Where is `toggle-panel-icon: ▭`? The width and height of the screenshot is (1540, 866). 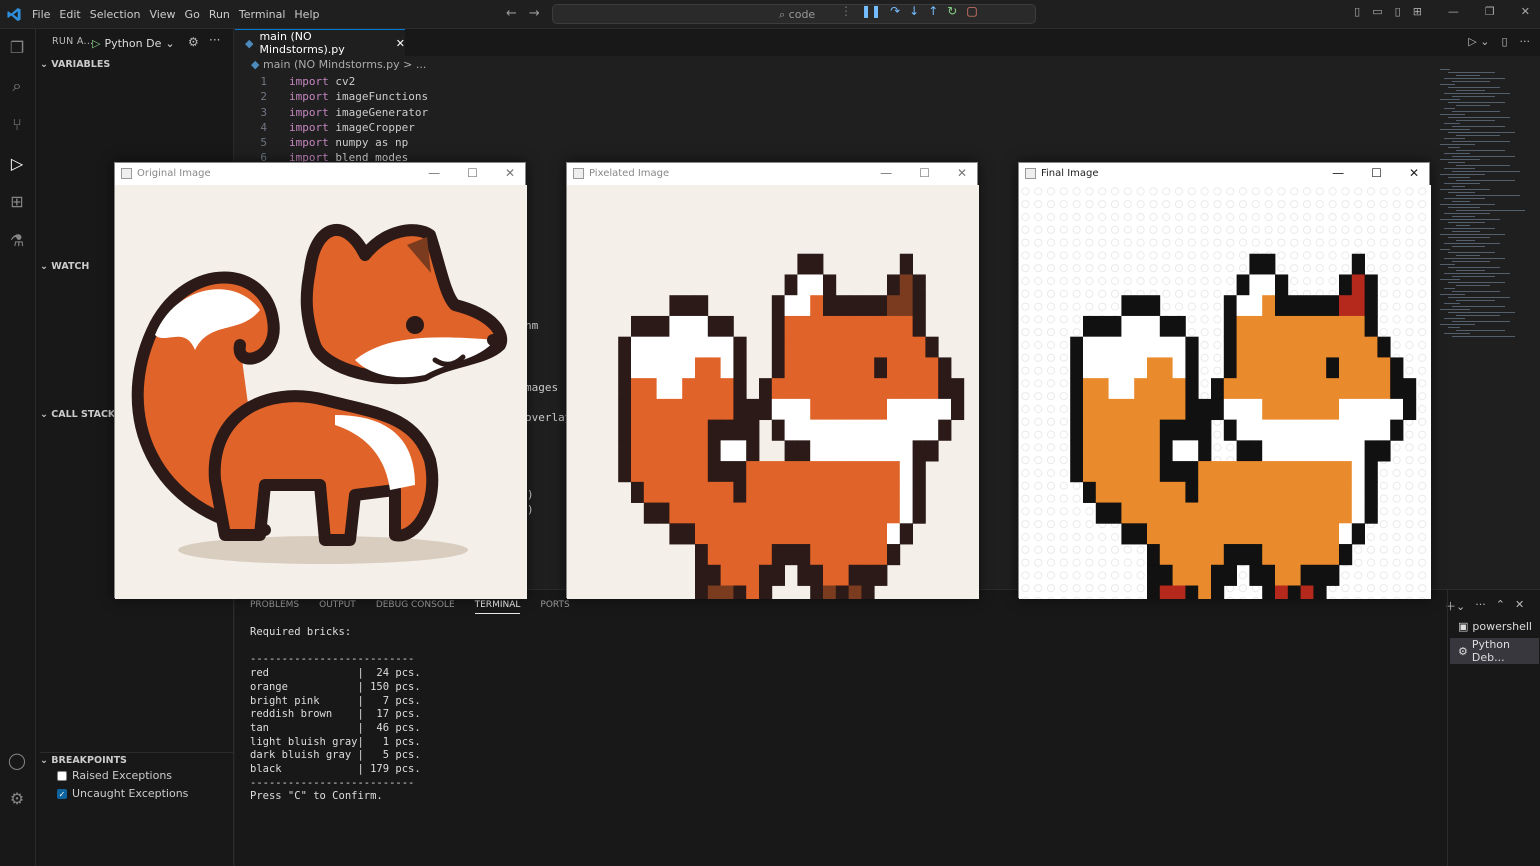 toggle-panel-icon: ▭ is located at coordinates (1377, 11).